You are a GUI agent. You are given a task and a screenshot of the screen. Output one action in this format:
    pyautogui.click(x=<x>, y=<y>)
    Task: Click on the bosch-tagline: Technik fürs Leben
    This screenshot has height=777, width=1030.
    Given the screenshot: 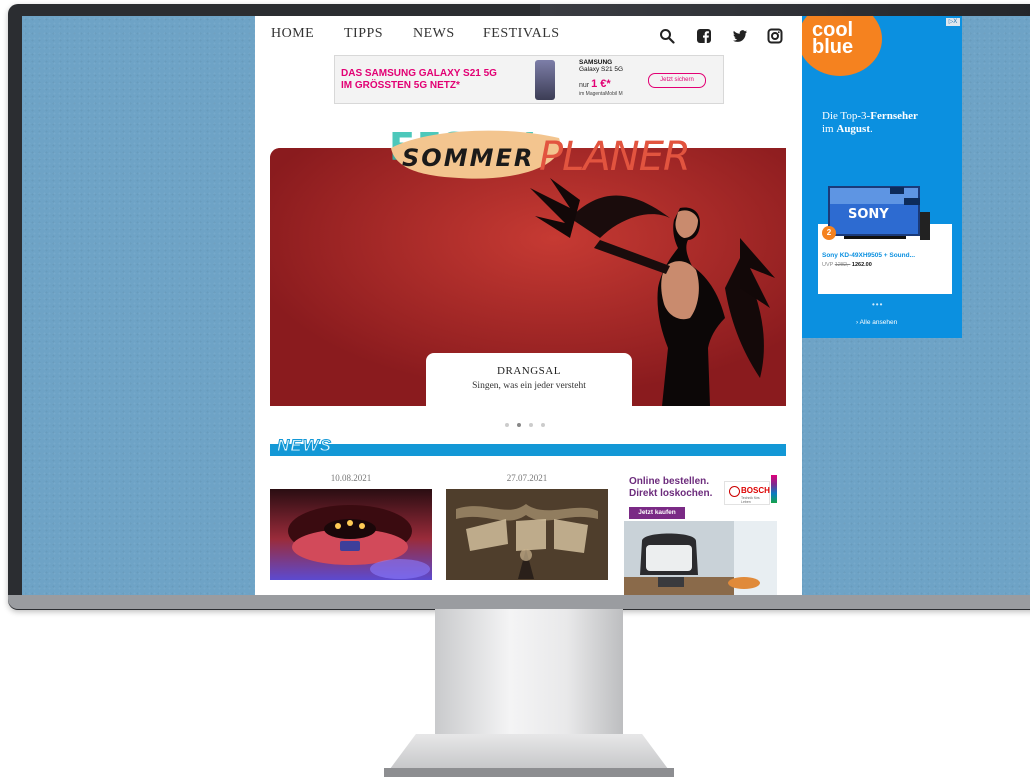 What is the action you would take?
    pyautogui.click(x=750, y=500)
    